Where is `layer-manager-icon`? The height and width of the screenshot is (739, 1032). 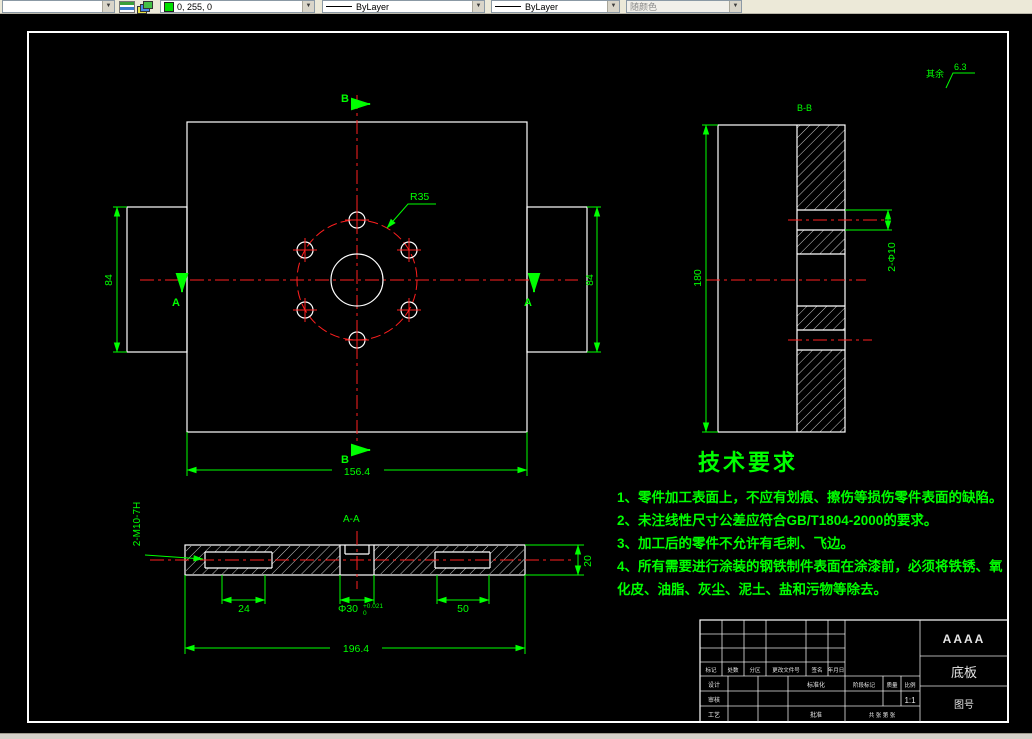
layer-manager-icon is located at coordinates (127, 6).